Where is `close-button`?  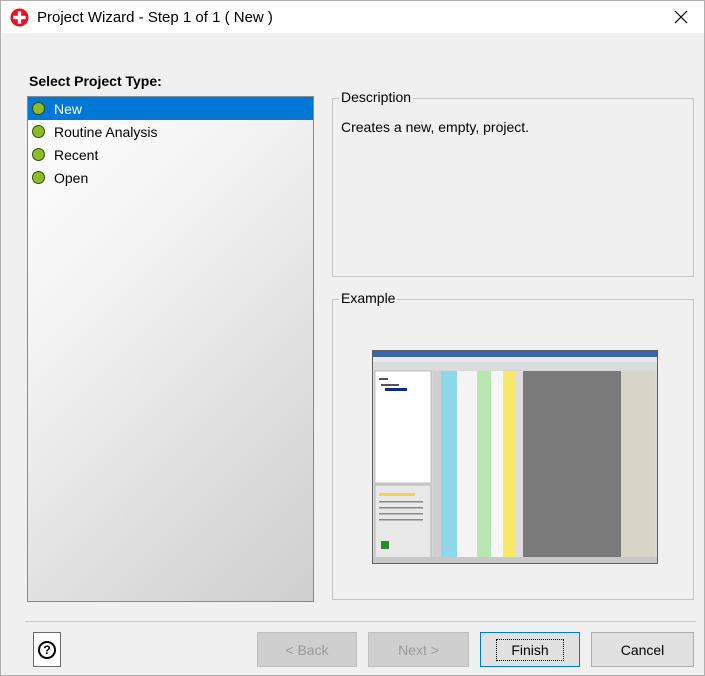
close-button is located at coordinates (681, 17).